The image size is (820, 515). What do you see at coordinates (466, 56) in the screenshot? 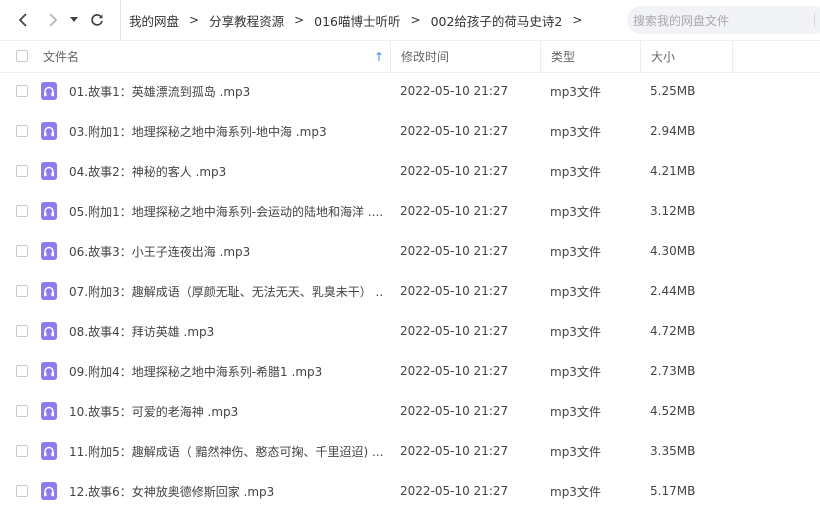
I see `column-header-modified: 修改时间` at bounding box center [466, 56].